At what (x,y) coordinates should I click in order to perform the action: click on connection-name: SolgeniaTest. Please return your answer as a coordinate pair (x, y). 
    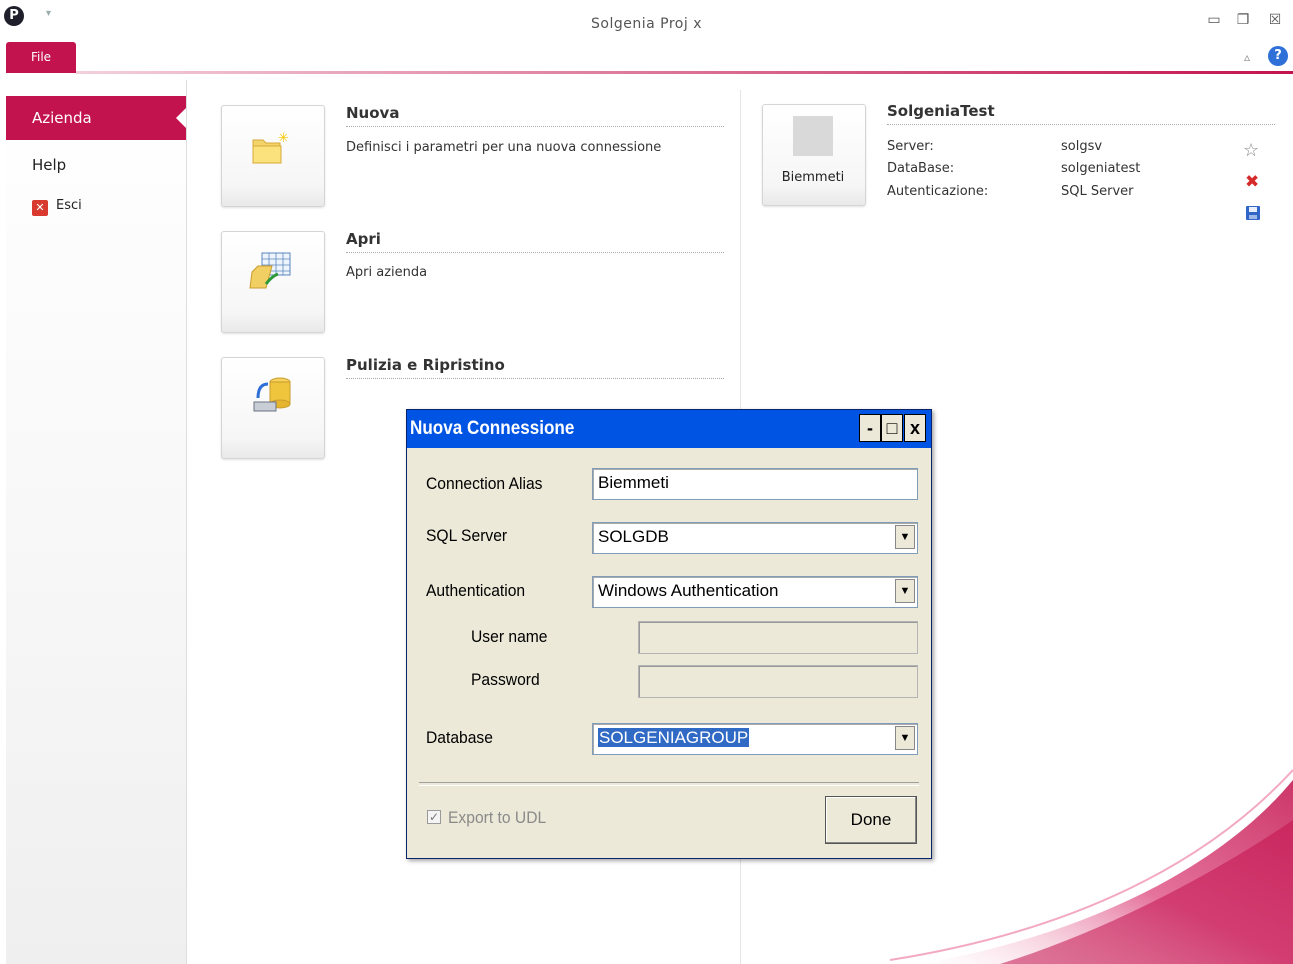
    Looking at the image, I should click on (1081, 113).